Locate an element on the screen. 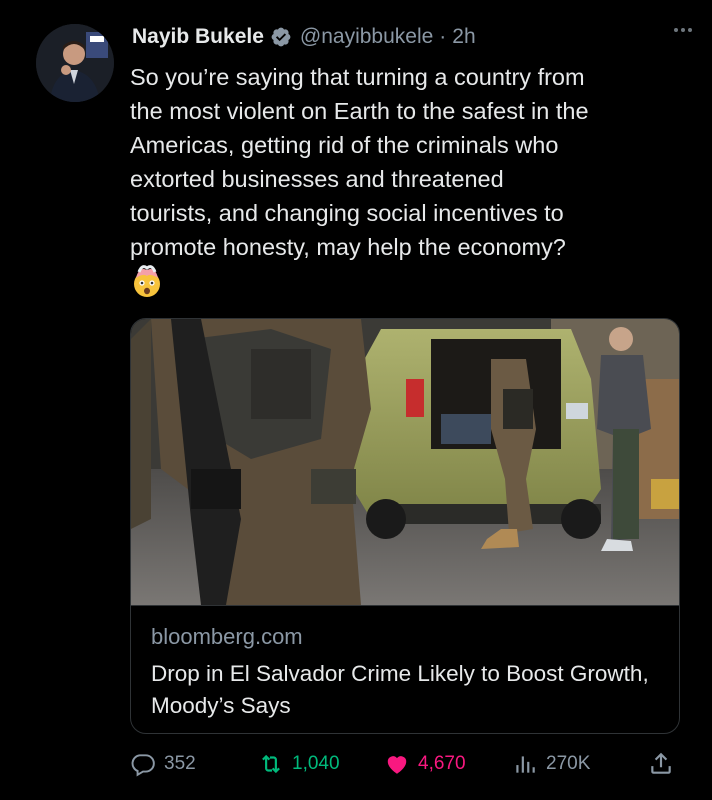 The image size is (712, 800). share-button is located at coordinates (661, 764).